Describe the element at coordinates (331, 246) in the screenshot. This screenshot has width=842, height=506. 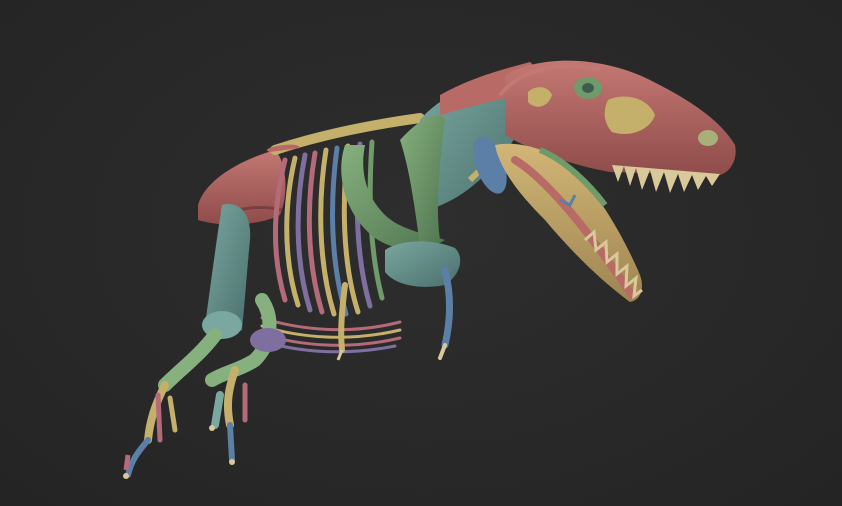
I see `ribcage` at that location.